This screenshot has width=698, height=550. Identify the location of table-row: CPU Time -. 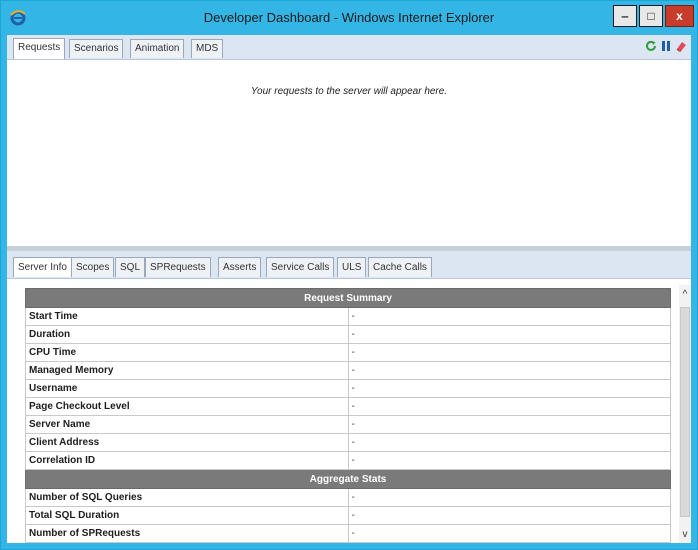
(348, 352).